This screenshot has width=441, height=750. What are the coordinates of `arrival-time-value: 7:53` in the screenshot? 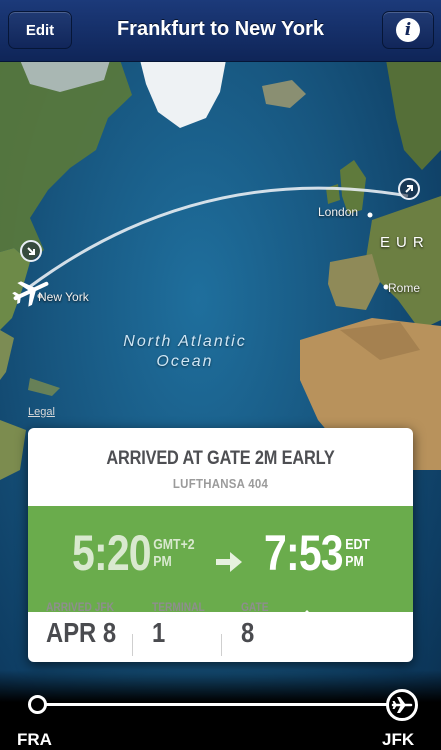 It's located at (304, 553).